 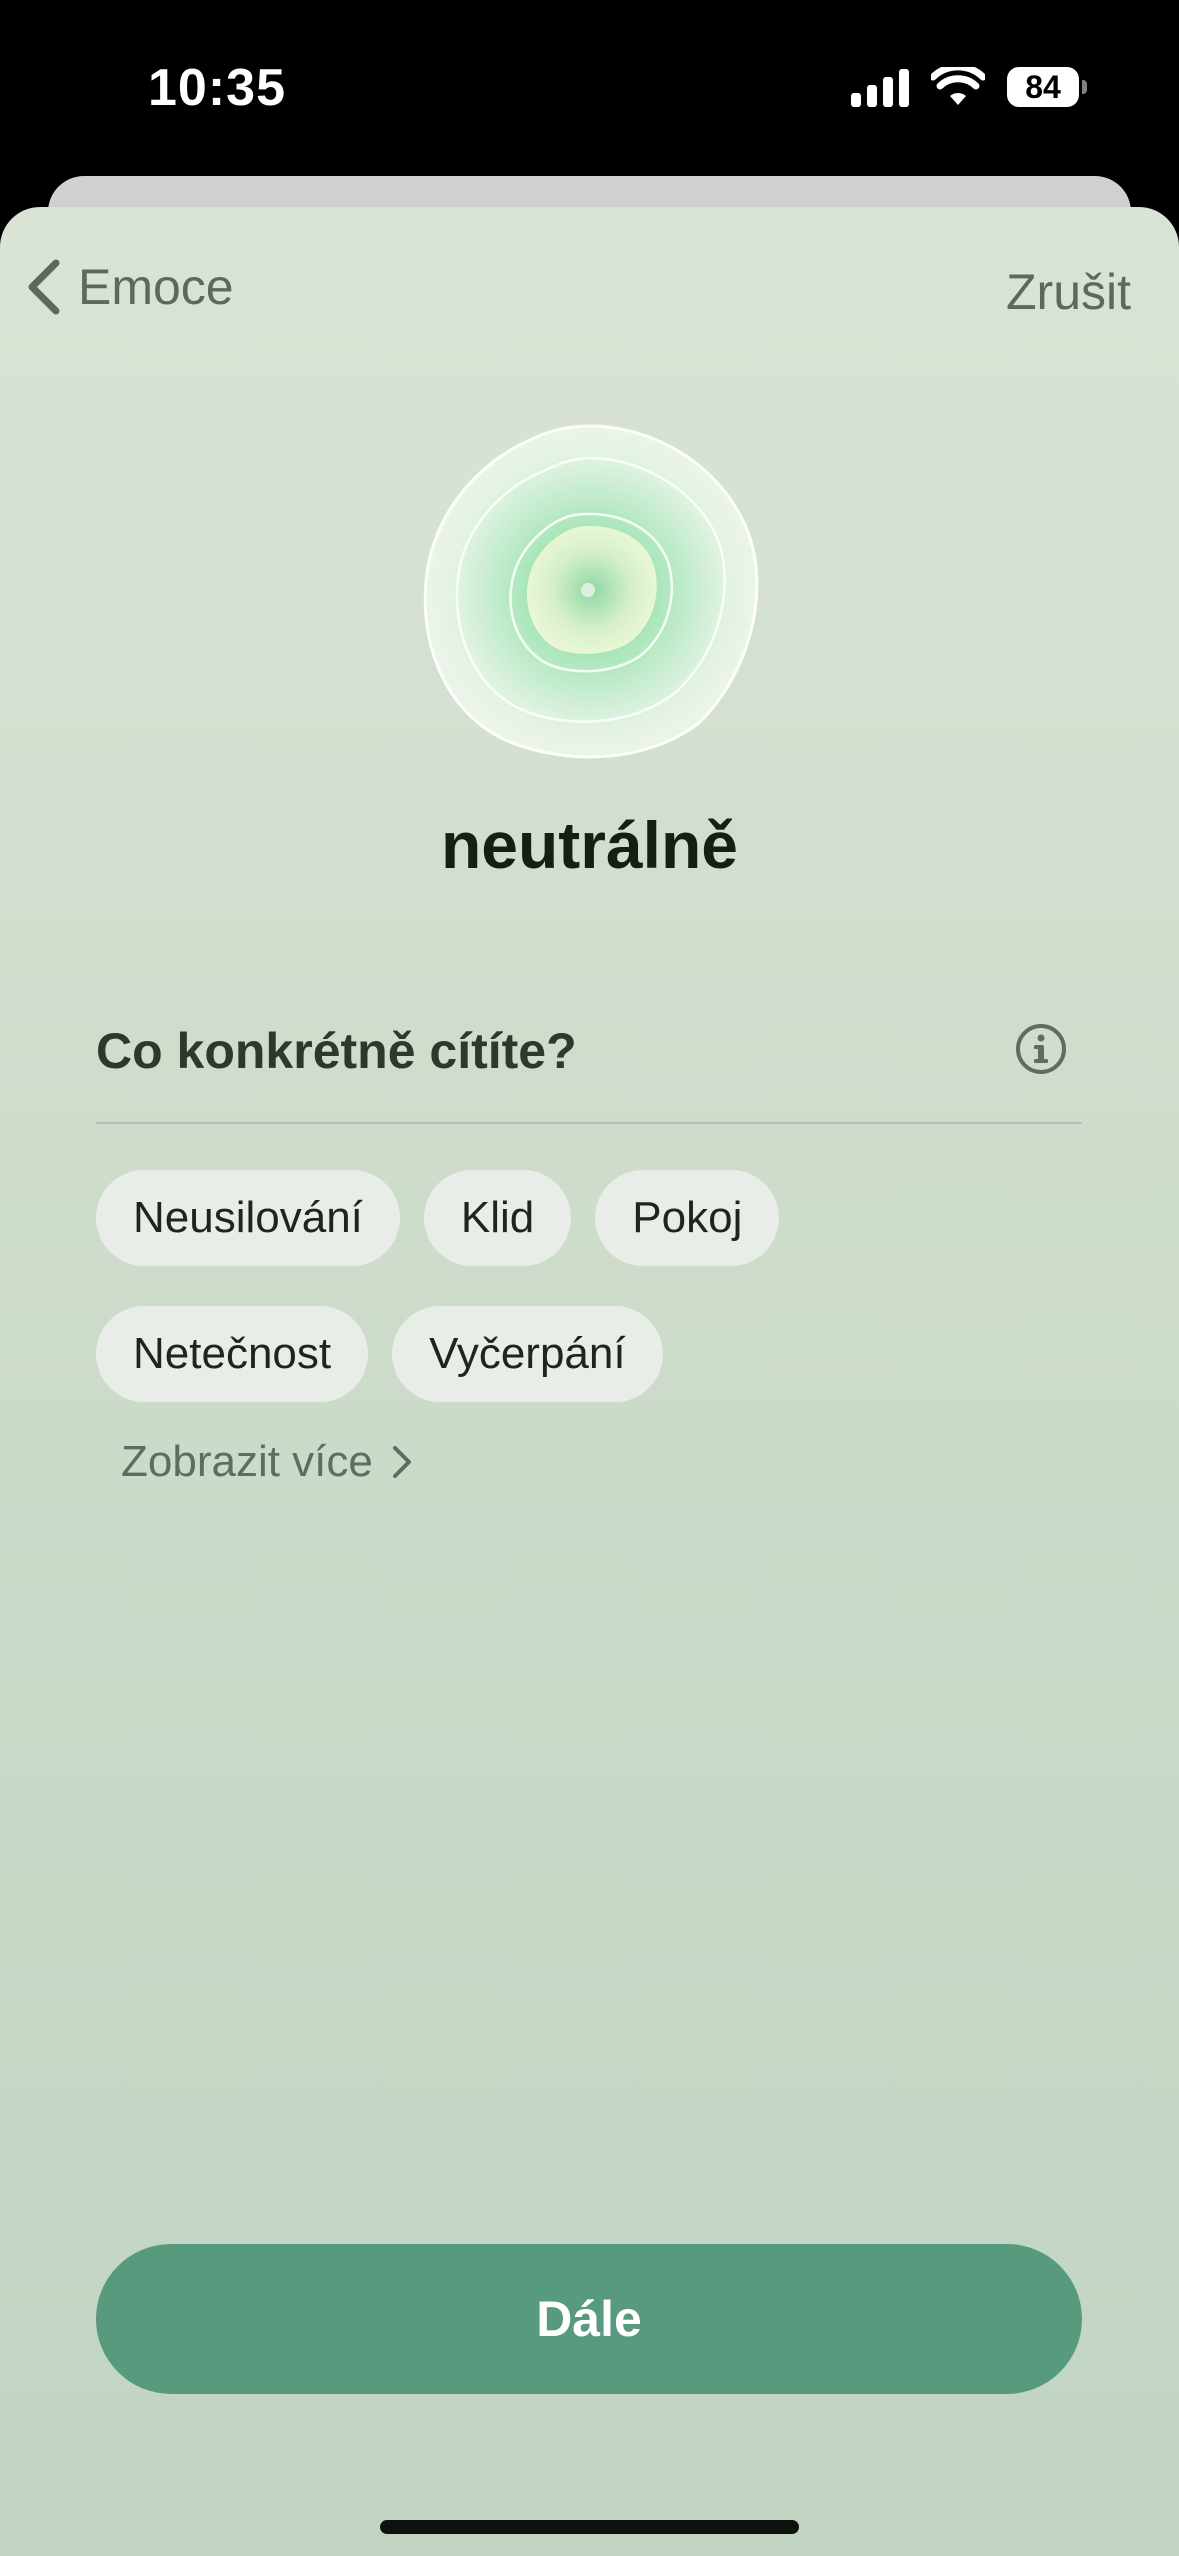 What do you see at coordinates (1043, 86) in the screenshot?
I see `battery-level: 84` at bounding box center [1043, 86].